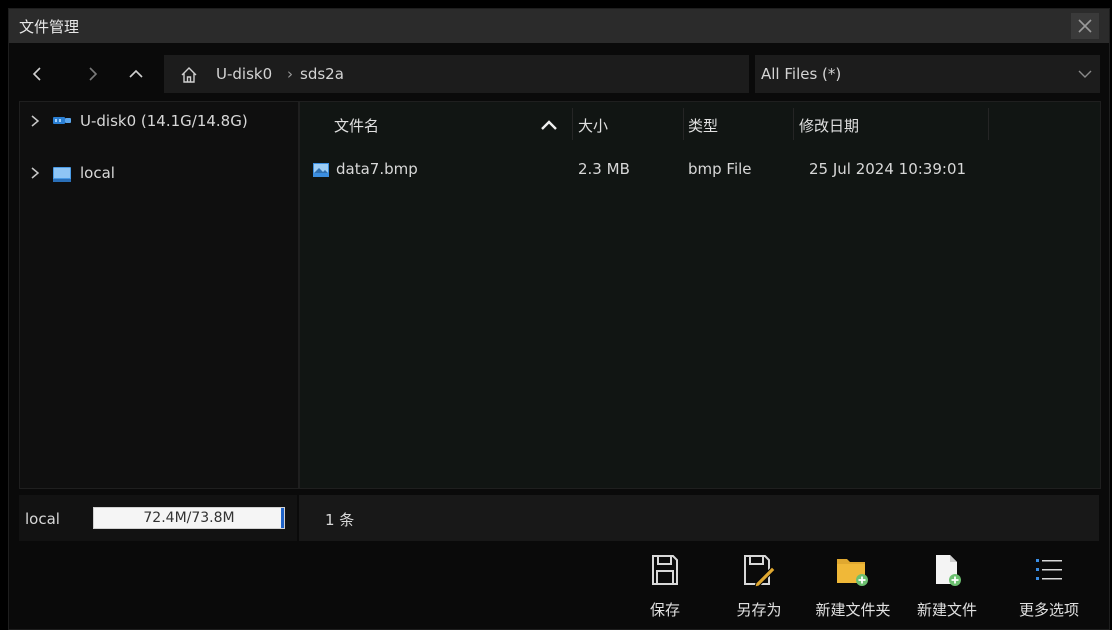  I want to click on list-menu-icon, so click(1049, 569).